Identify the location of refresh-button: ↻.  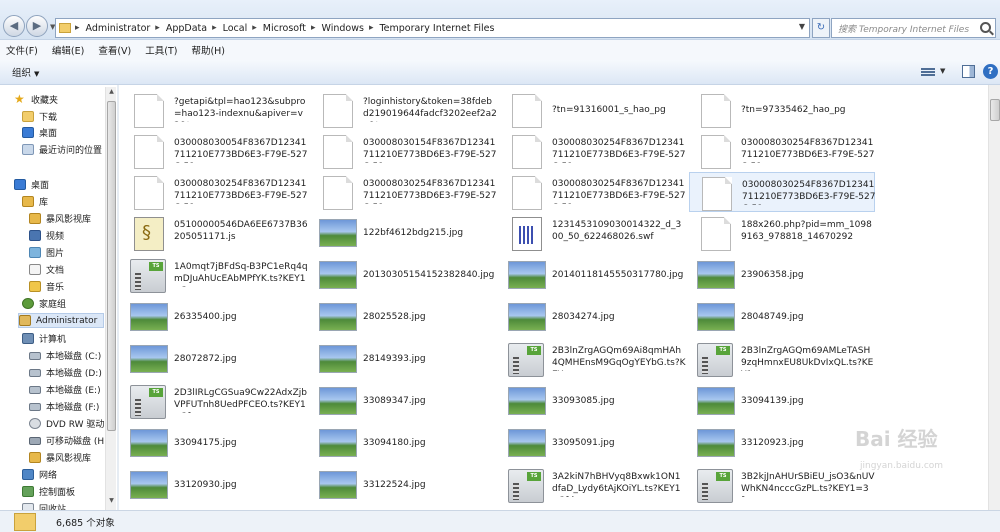
(821, 28).